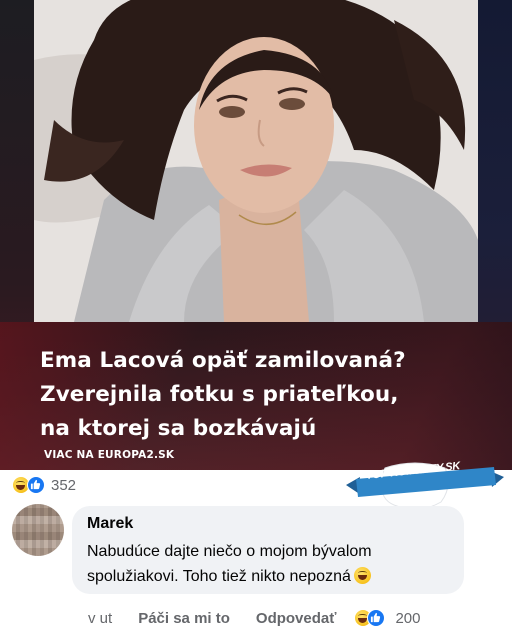 This screenshot has height=640, width=512. Describe the element at coordinates (184, 618) in the screenshot. I see `like-button: Páči sa mi to` at that location.